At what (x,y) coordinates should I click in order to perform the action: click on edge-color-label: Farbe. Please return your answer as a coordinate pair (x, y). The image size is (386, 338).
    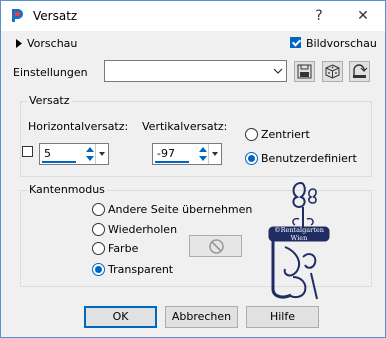
    Looking at the image, I should click on (123, 248).